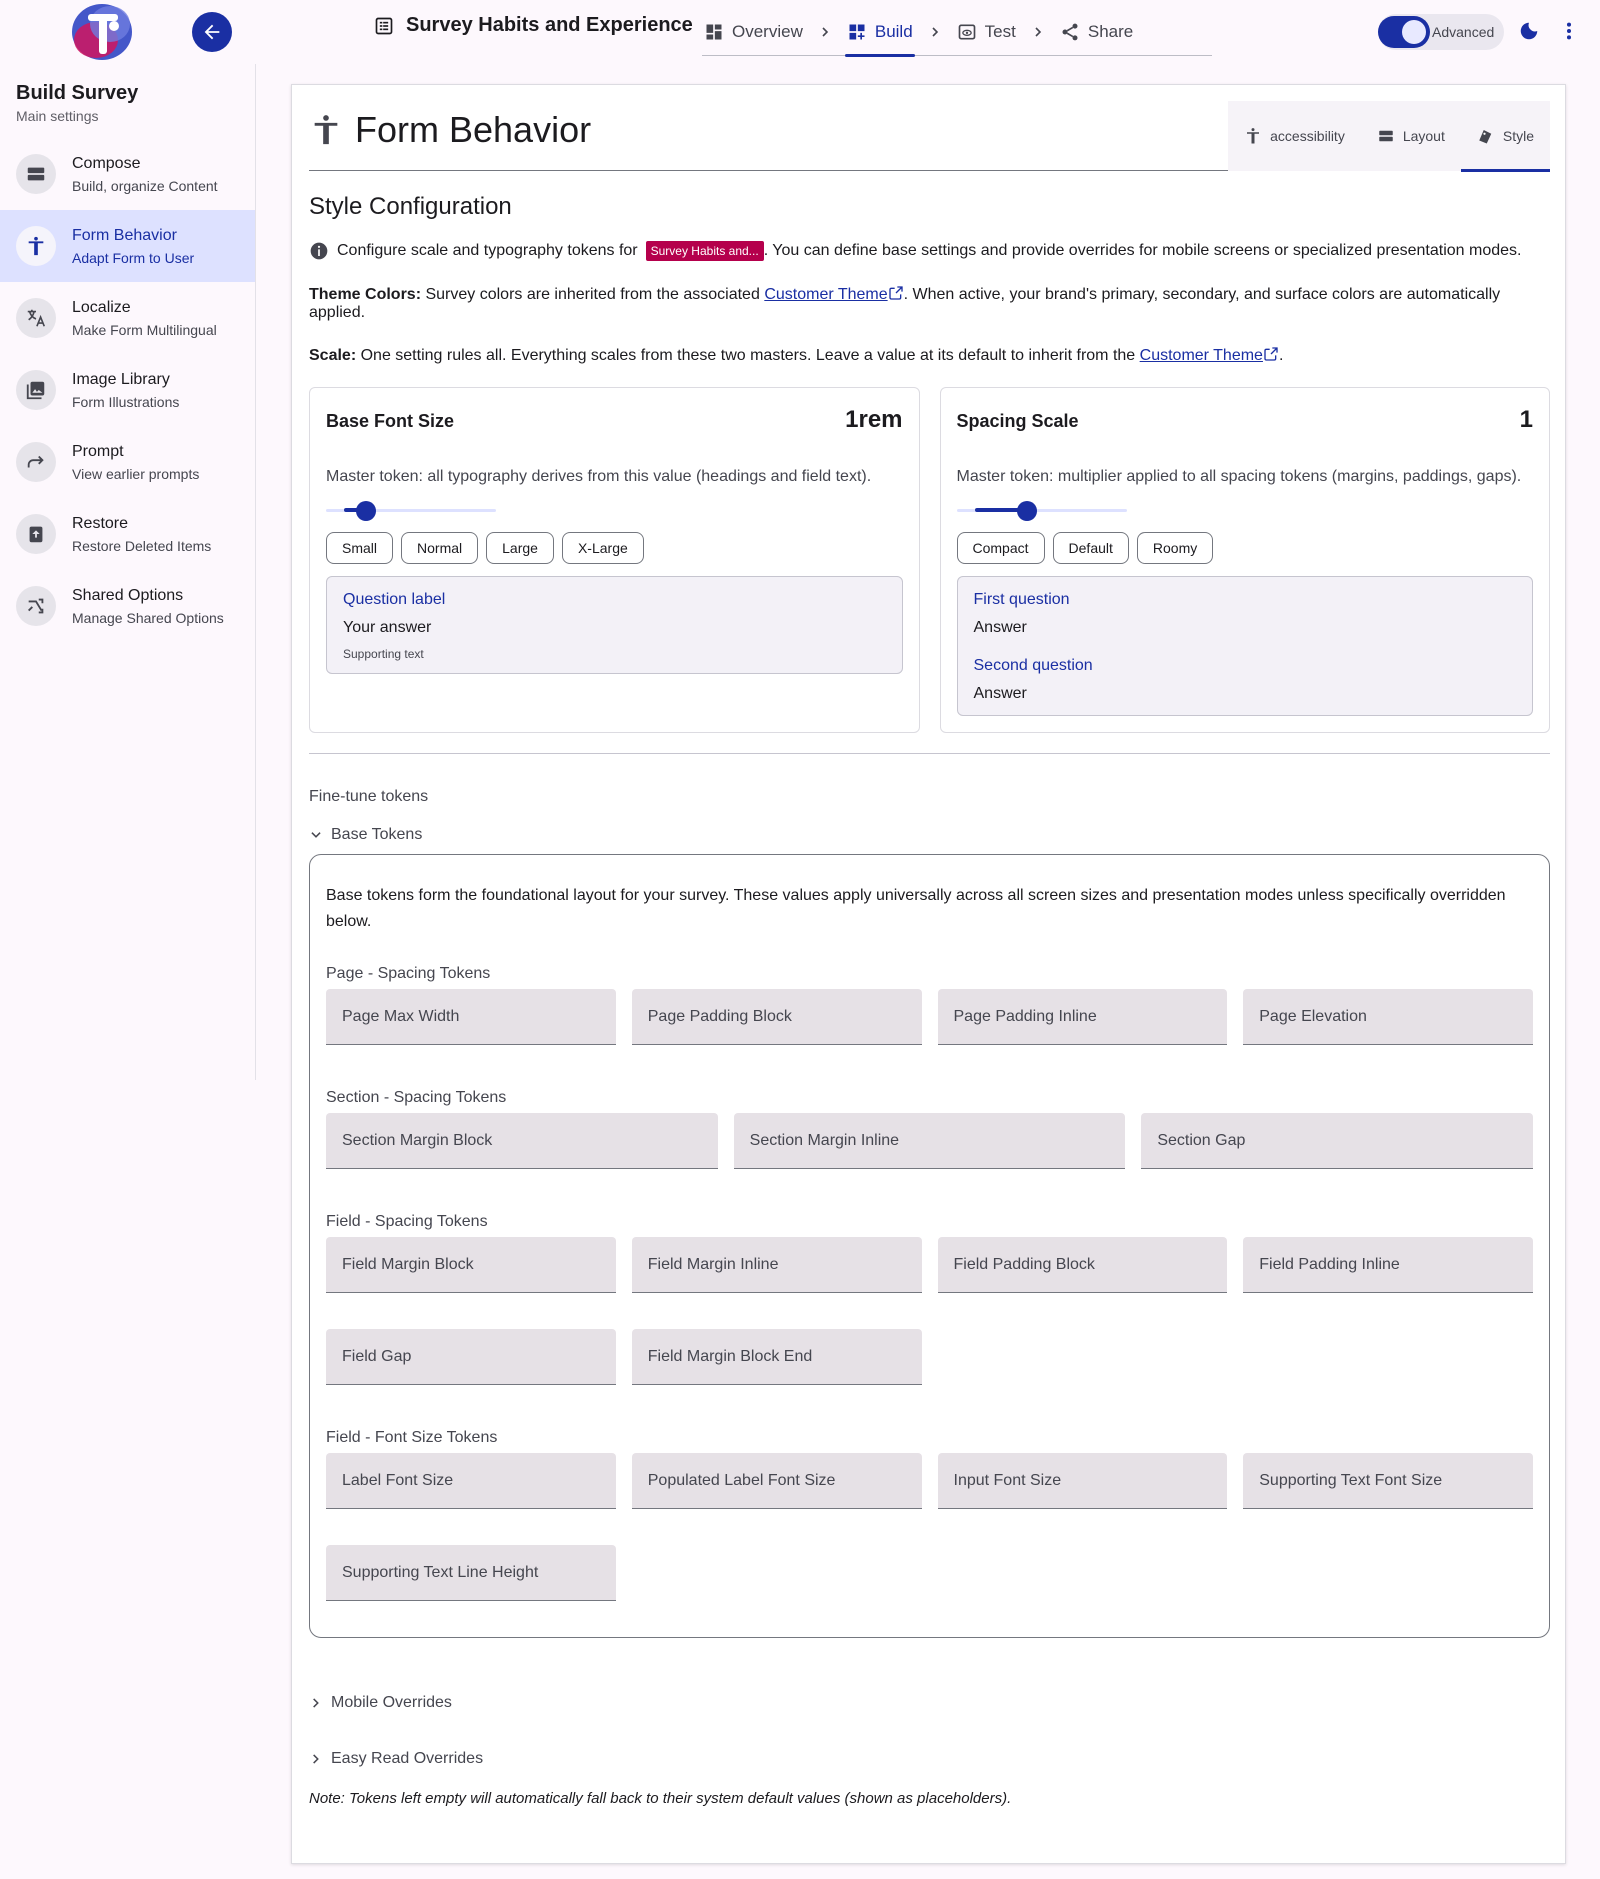  What do you see at coordinates (98, 451) in the screenshot?
I see `sidebar-item-label: Prompt` at bounding box center [98, 451].